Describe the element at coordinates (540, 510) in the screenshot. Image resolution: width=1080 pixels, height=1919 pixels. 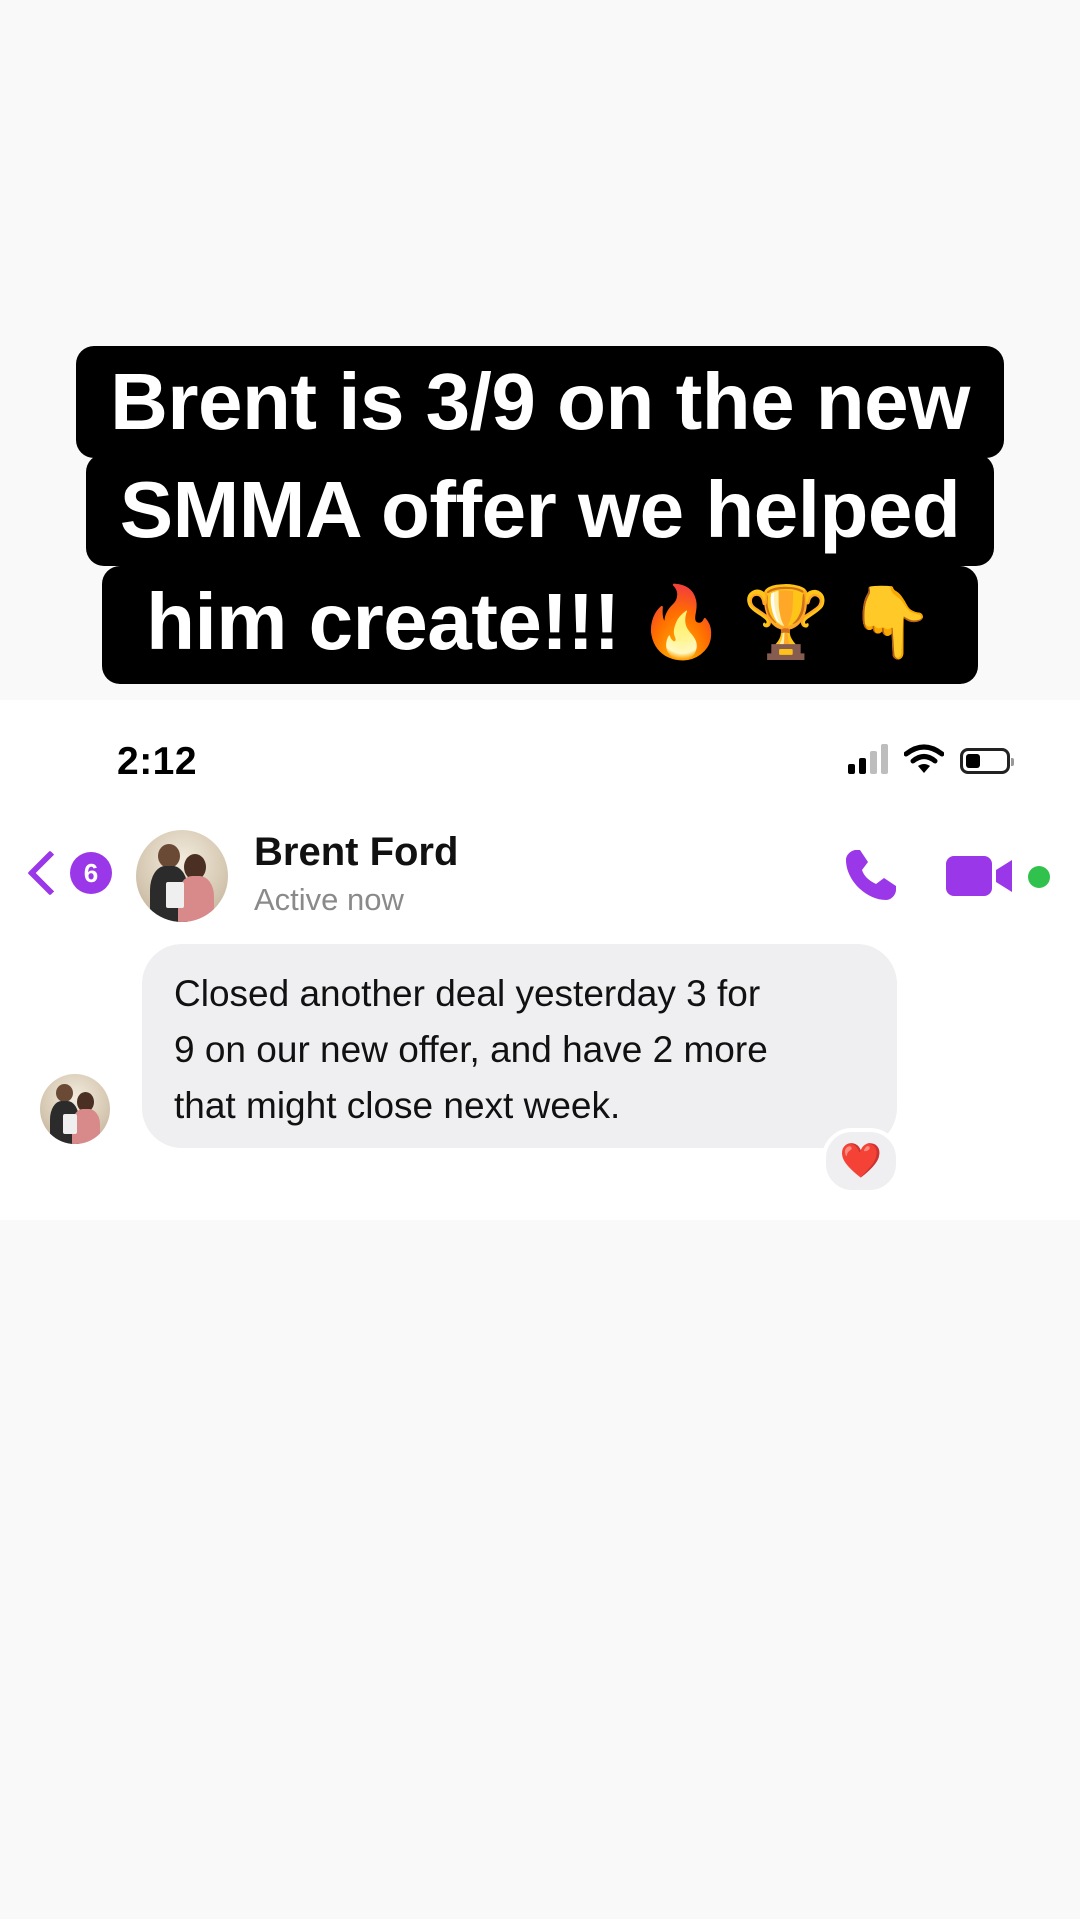
I see `caption-line-2: SMMA offer we helped` at that location.